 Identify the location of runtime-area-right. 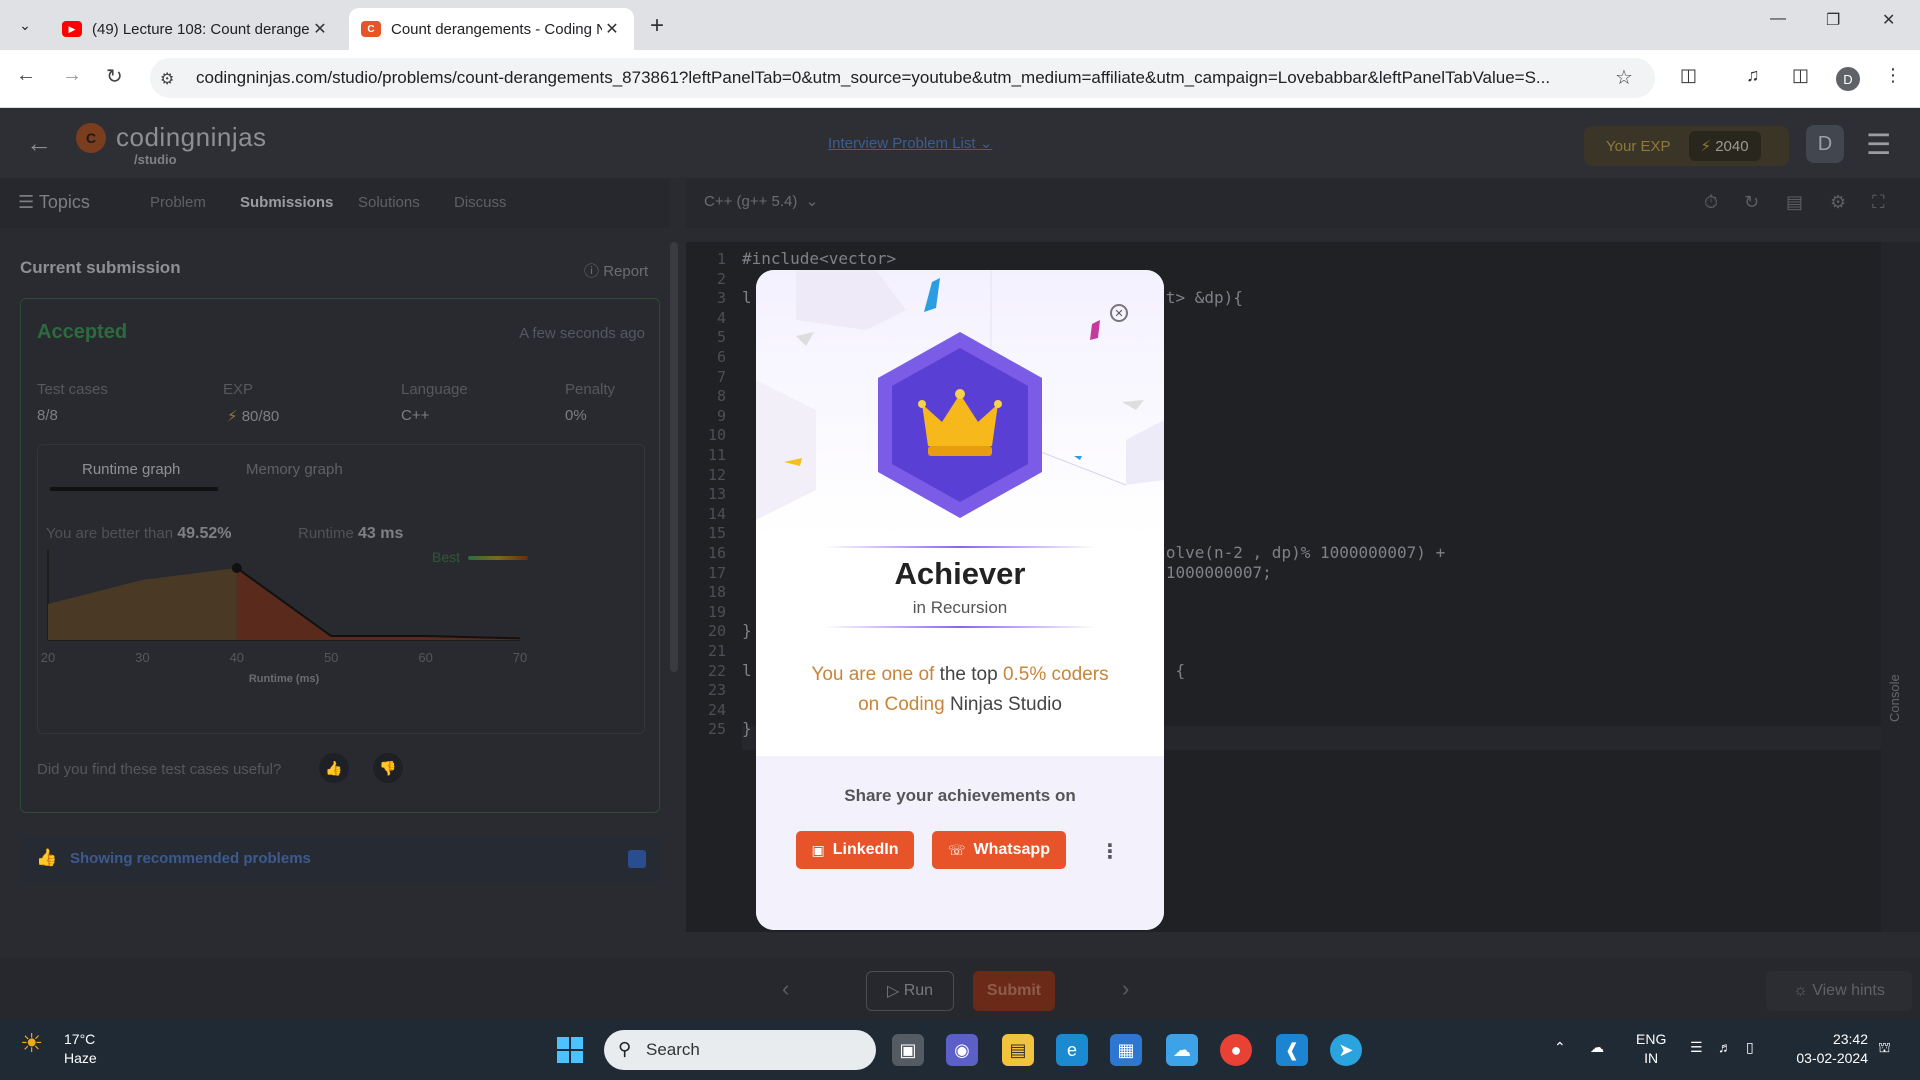
(378, 604).